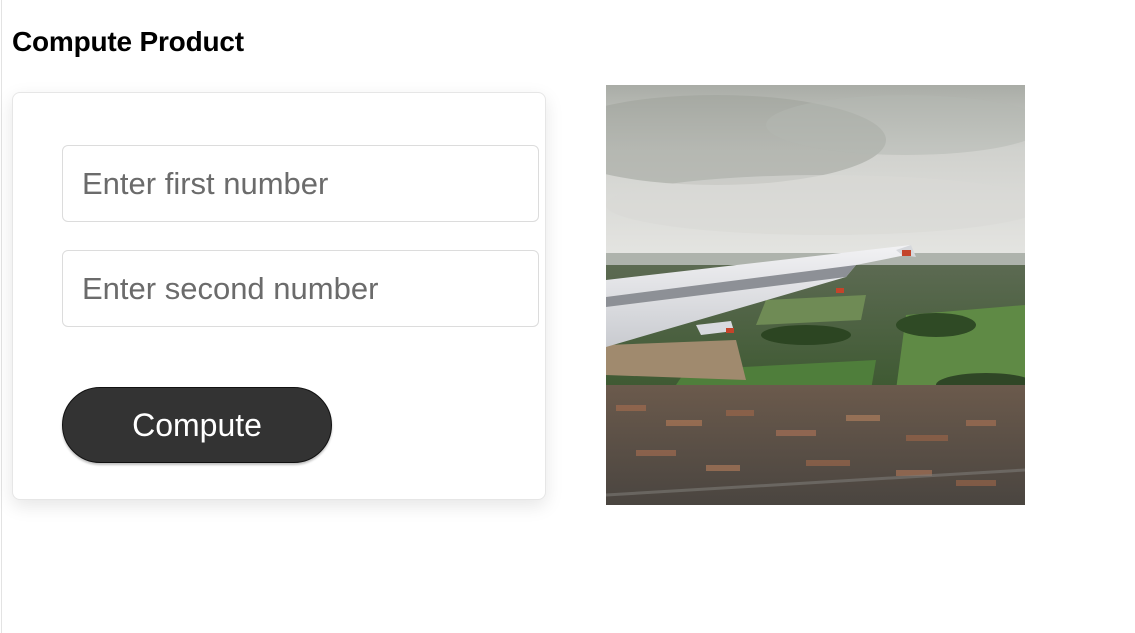  Describe the element at coordinates (197, 425) in the screenshot. I see `compute-button: Compute` at that location.